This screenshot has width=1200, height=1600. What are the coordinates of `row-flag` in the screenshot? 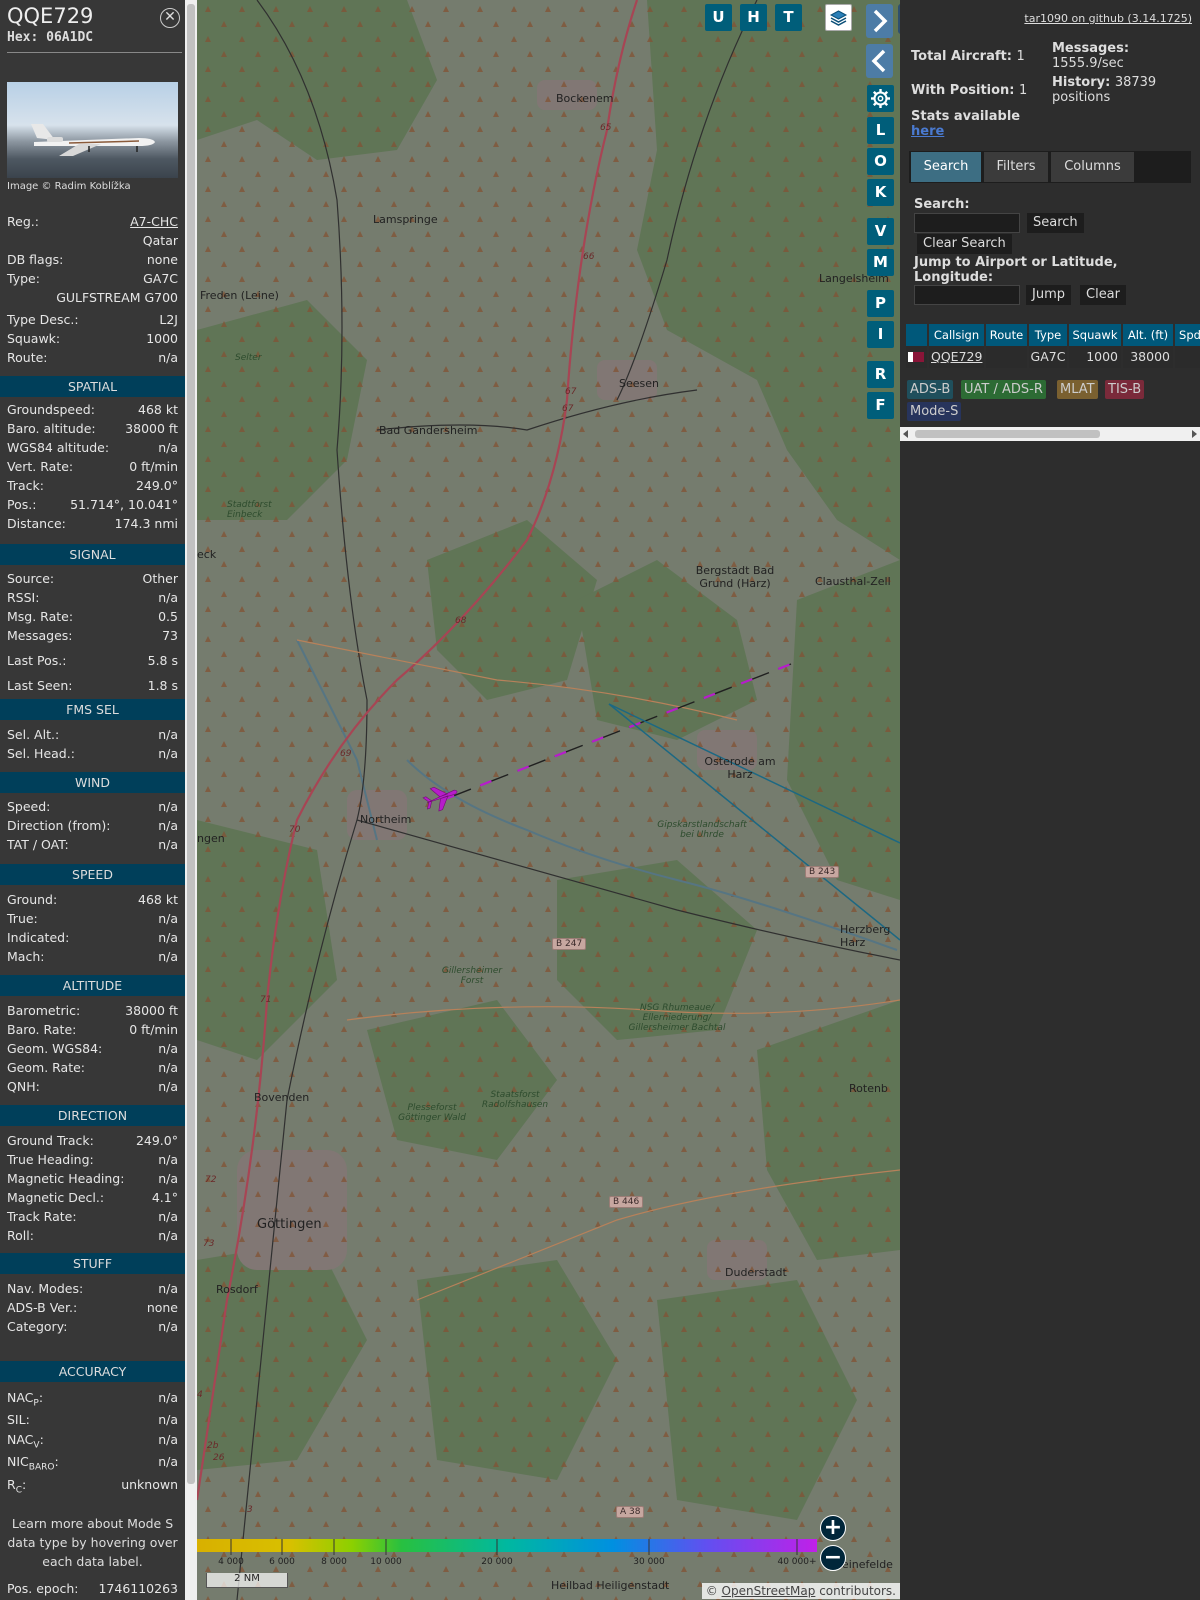 It's located at (916, 357).